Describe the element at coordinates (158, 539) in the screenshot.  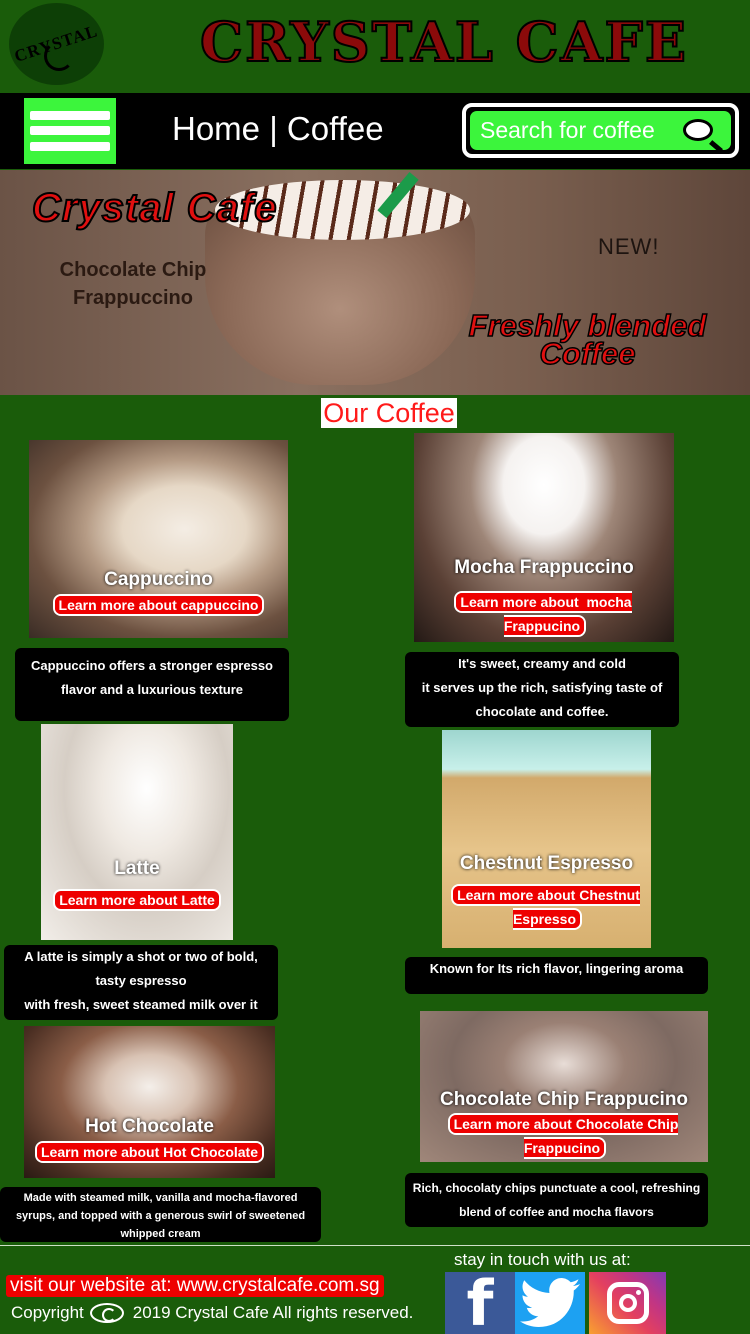
I see `cappuccino-card: Cappuccino Learn more about cappuccino` at that location.